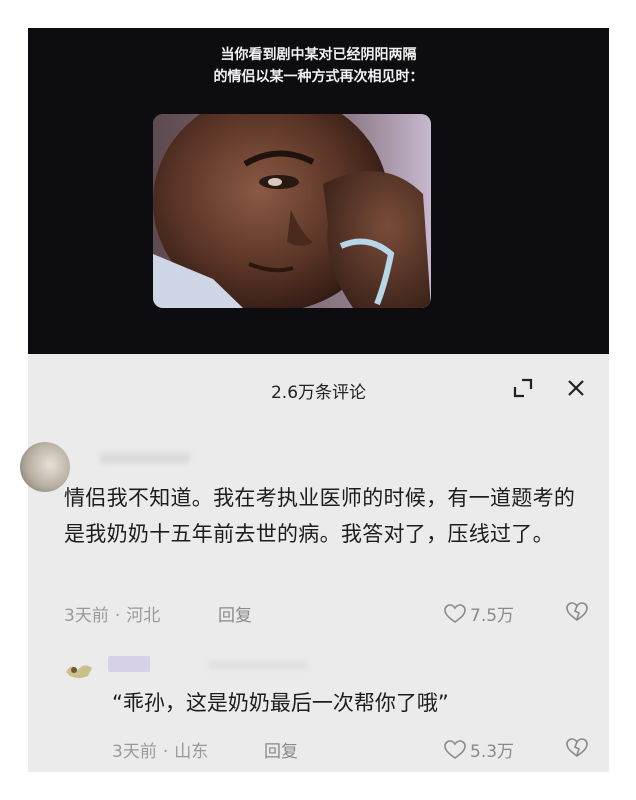  What do you see at coordinates (129, 664) in the screenshot?
I see `reply-username-blurred` at bounding box center [129, 664].